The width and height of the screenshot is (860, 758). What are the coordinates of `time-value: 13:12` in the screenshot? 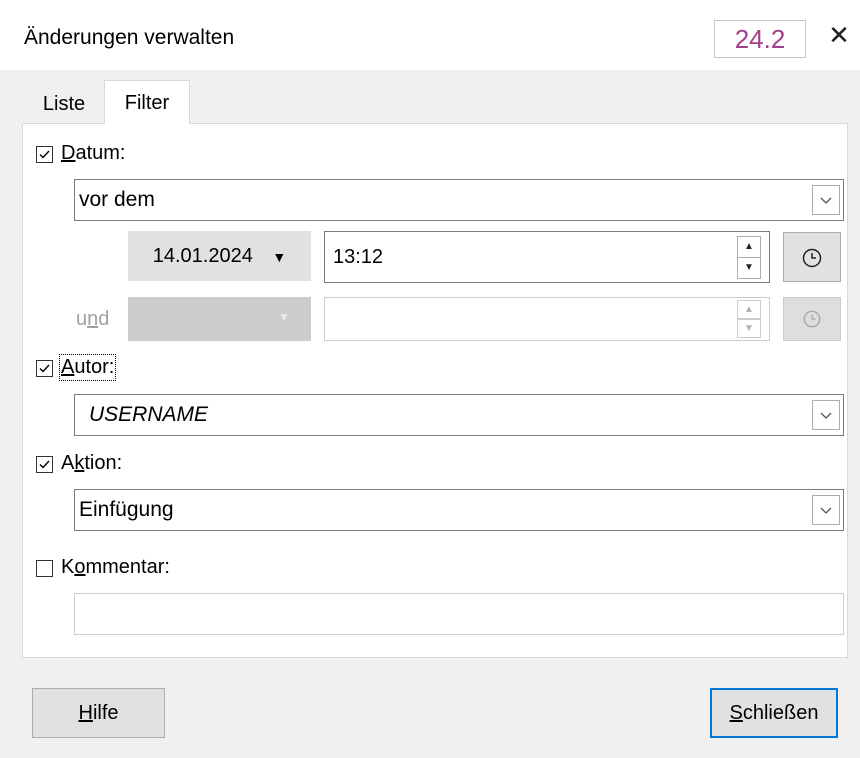 It's located at (358, 257).